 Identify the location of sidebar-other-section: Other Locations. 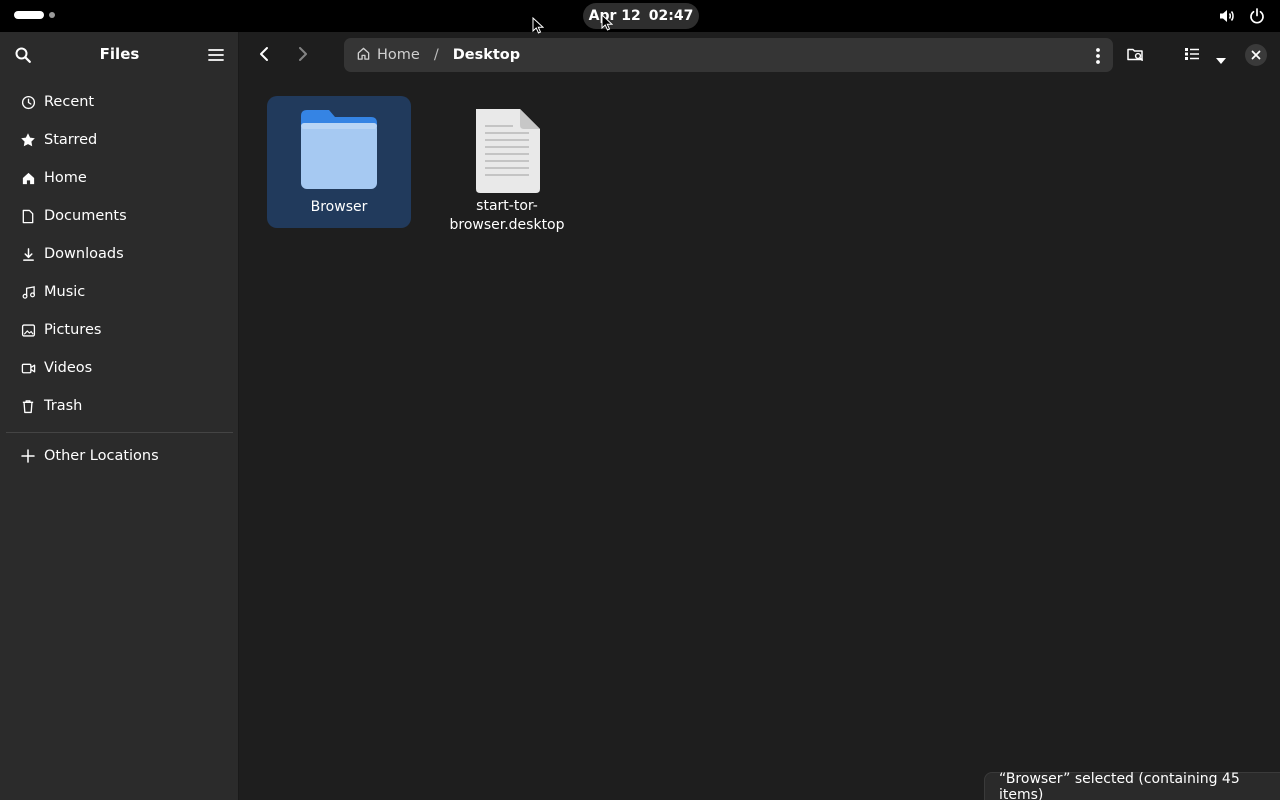
(119, 456).